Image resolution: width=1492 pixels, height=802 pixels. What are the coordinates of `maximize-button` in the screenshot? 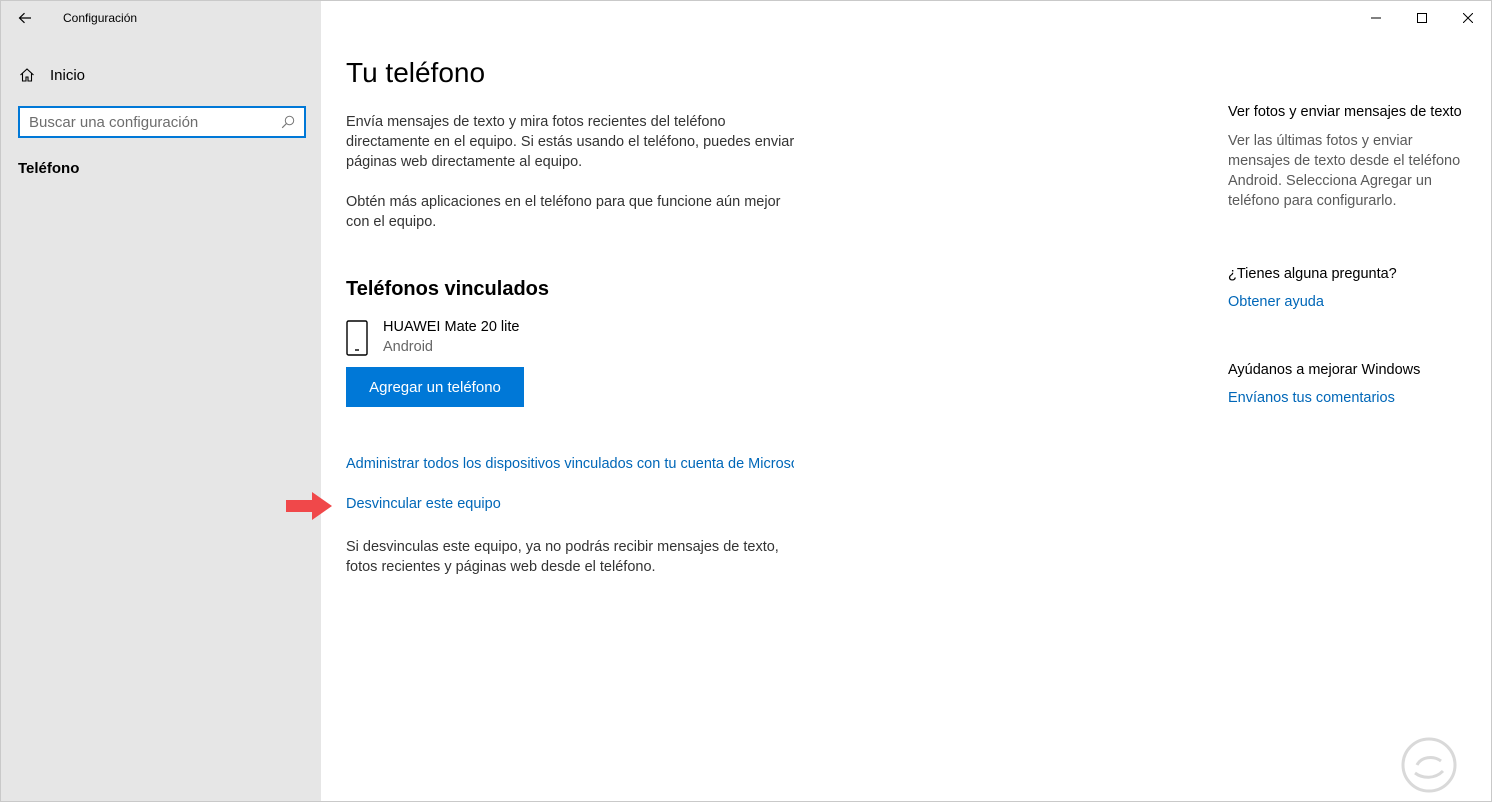 It's located at (1422, 18).